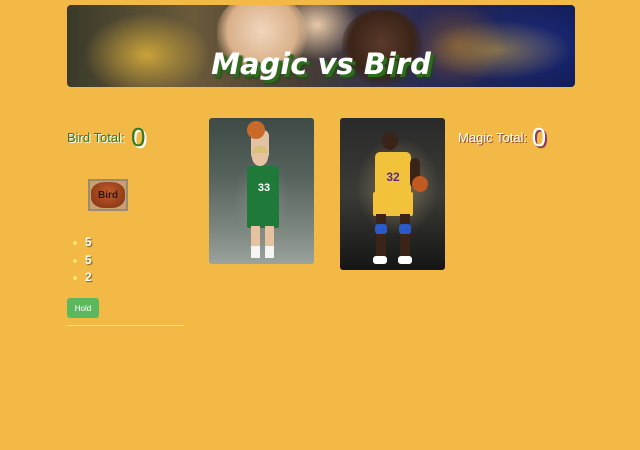 Image resolution: width=640 pixels, height=450 pixels. I want to click on bird-total-value: 0, so click(138, 137).